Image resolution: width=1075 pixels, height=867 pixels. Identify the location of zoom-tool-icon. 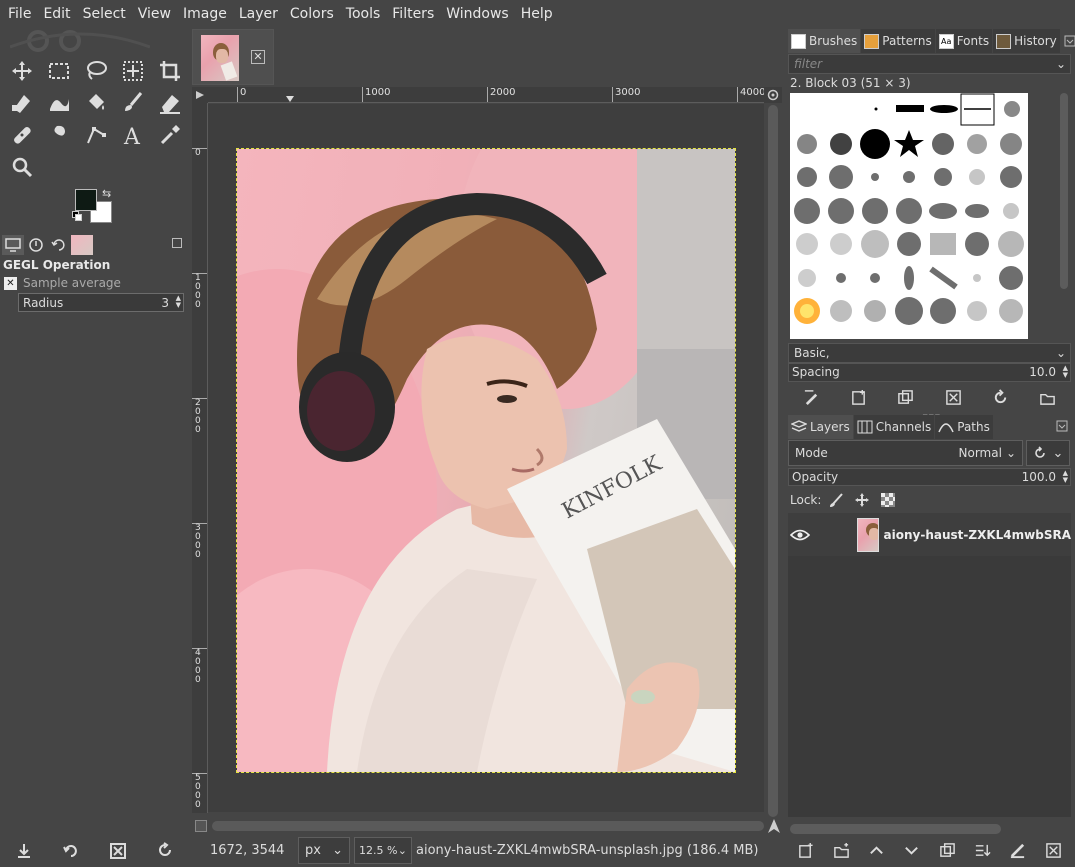
(21, 167).